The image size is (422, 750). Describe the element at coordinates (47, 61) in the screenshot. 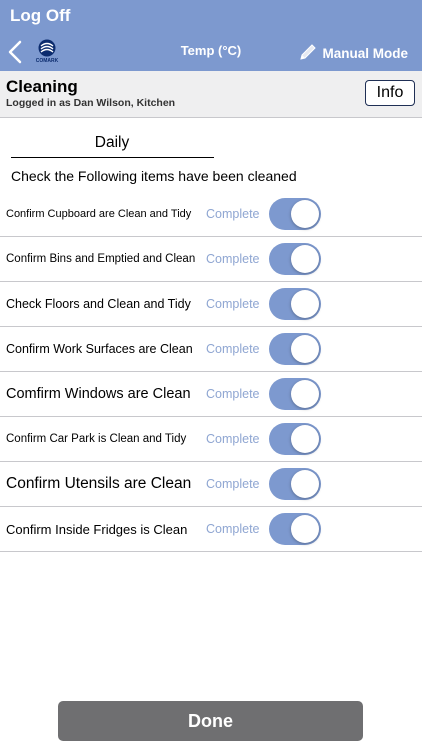

I see `logo-text: COMARK` at that location.